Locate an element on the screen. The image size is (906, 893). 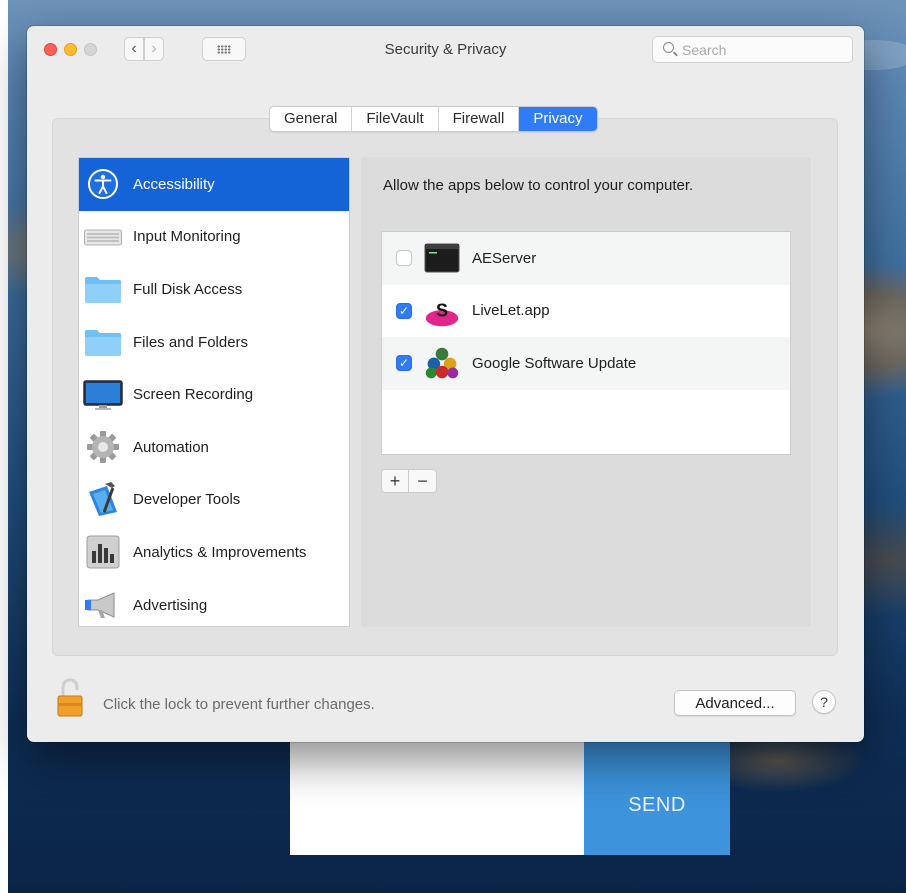
google-update-icon is located at coordinates (442, 363).